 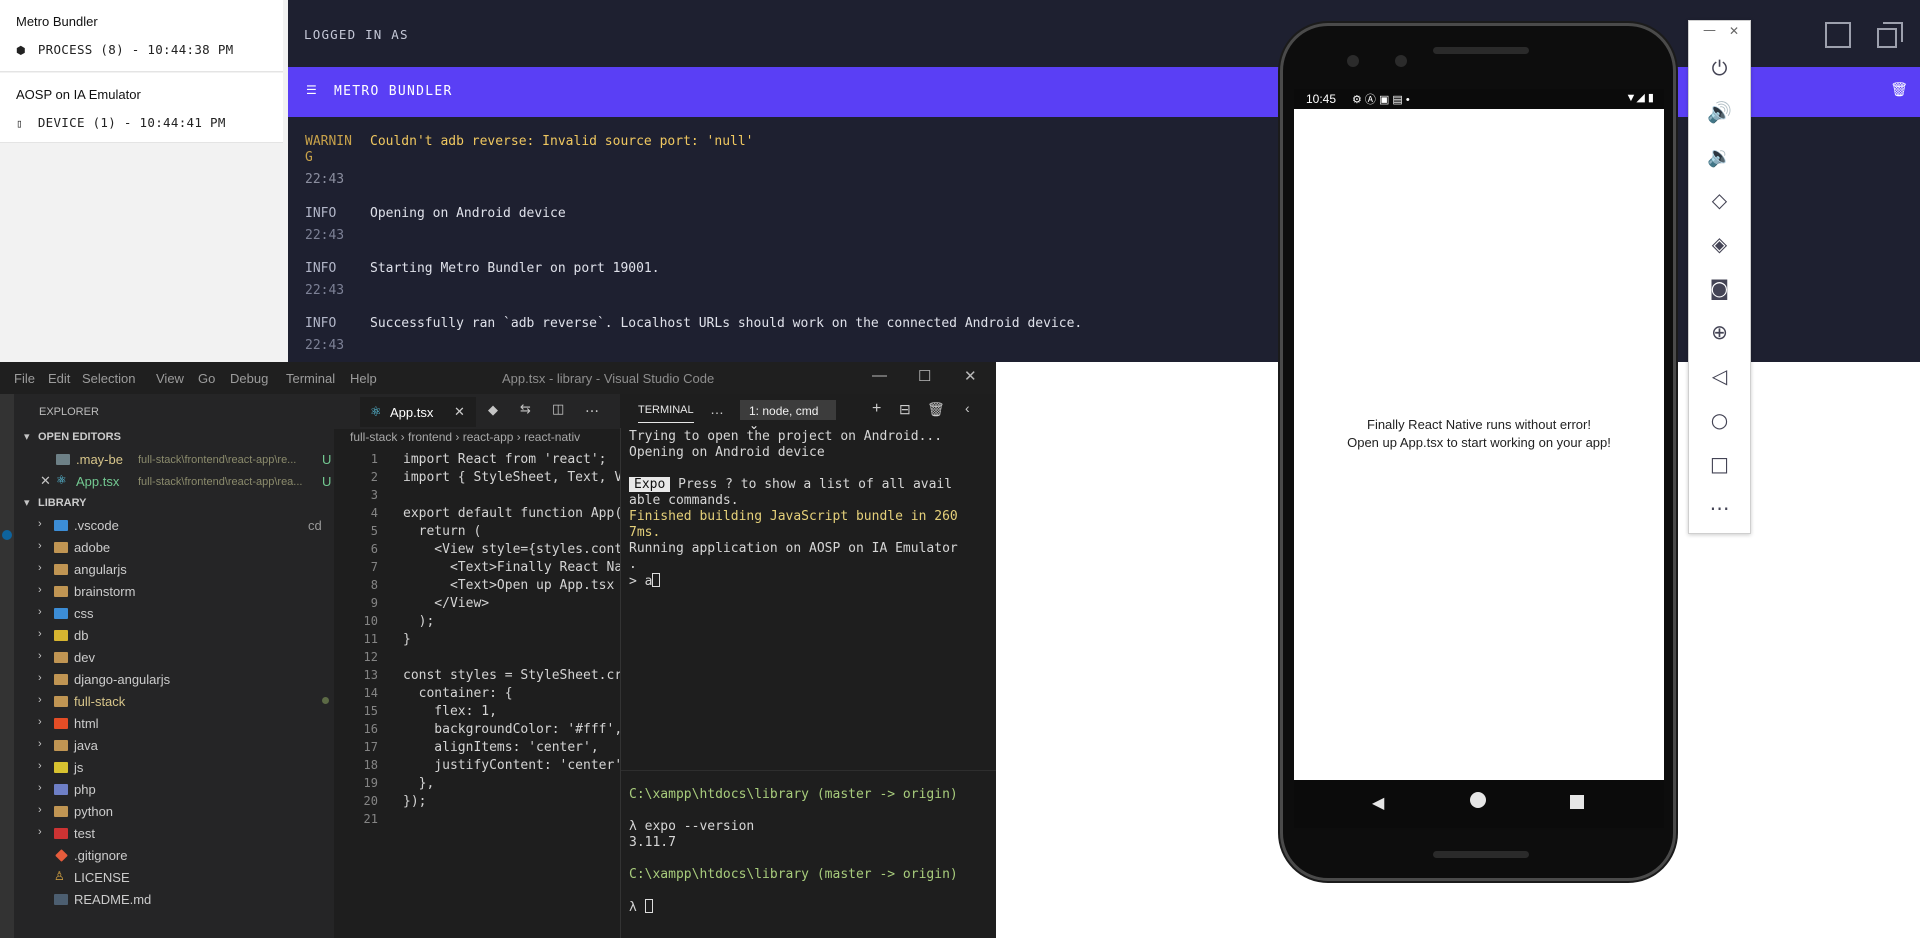 What do you see at coordinates (808, 666) in the screenshot?
I see `terminal-panel` at bounding box center [808, 666].